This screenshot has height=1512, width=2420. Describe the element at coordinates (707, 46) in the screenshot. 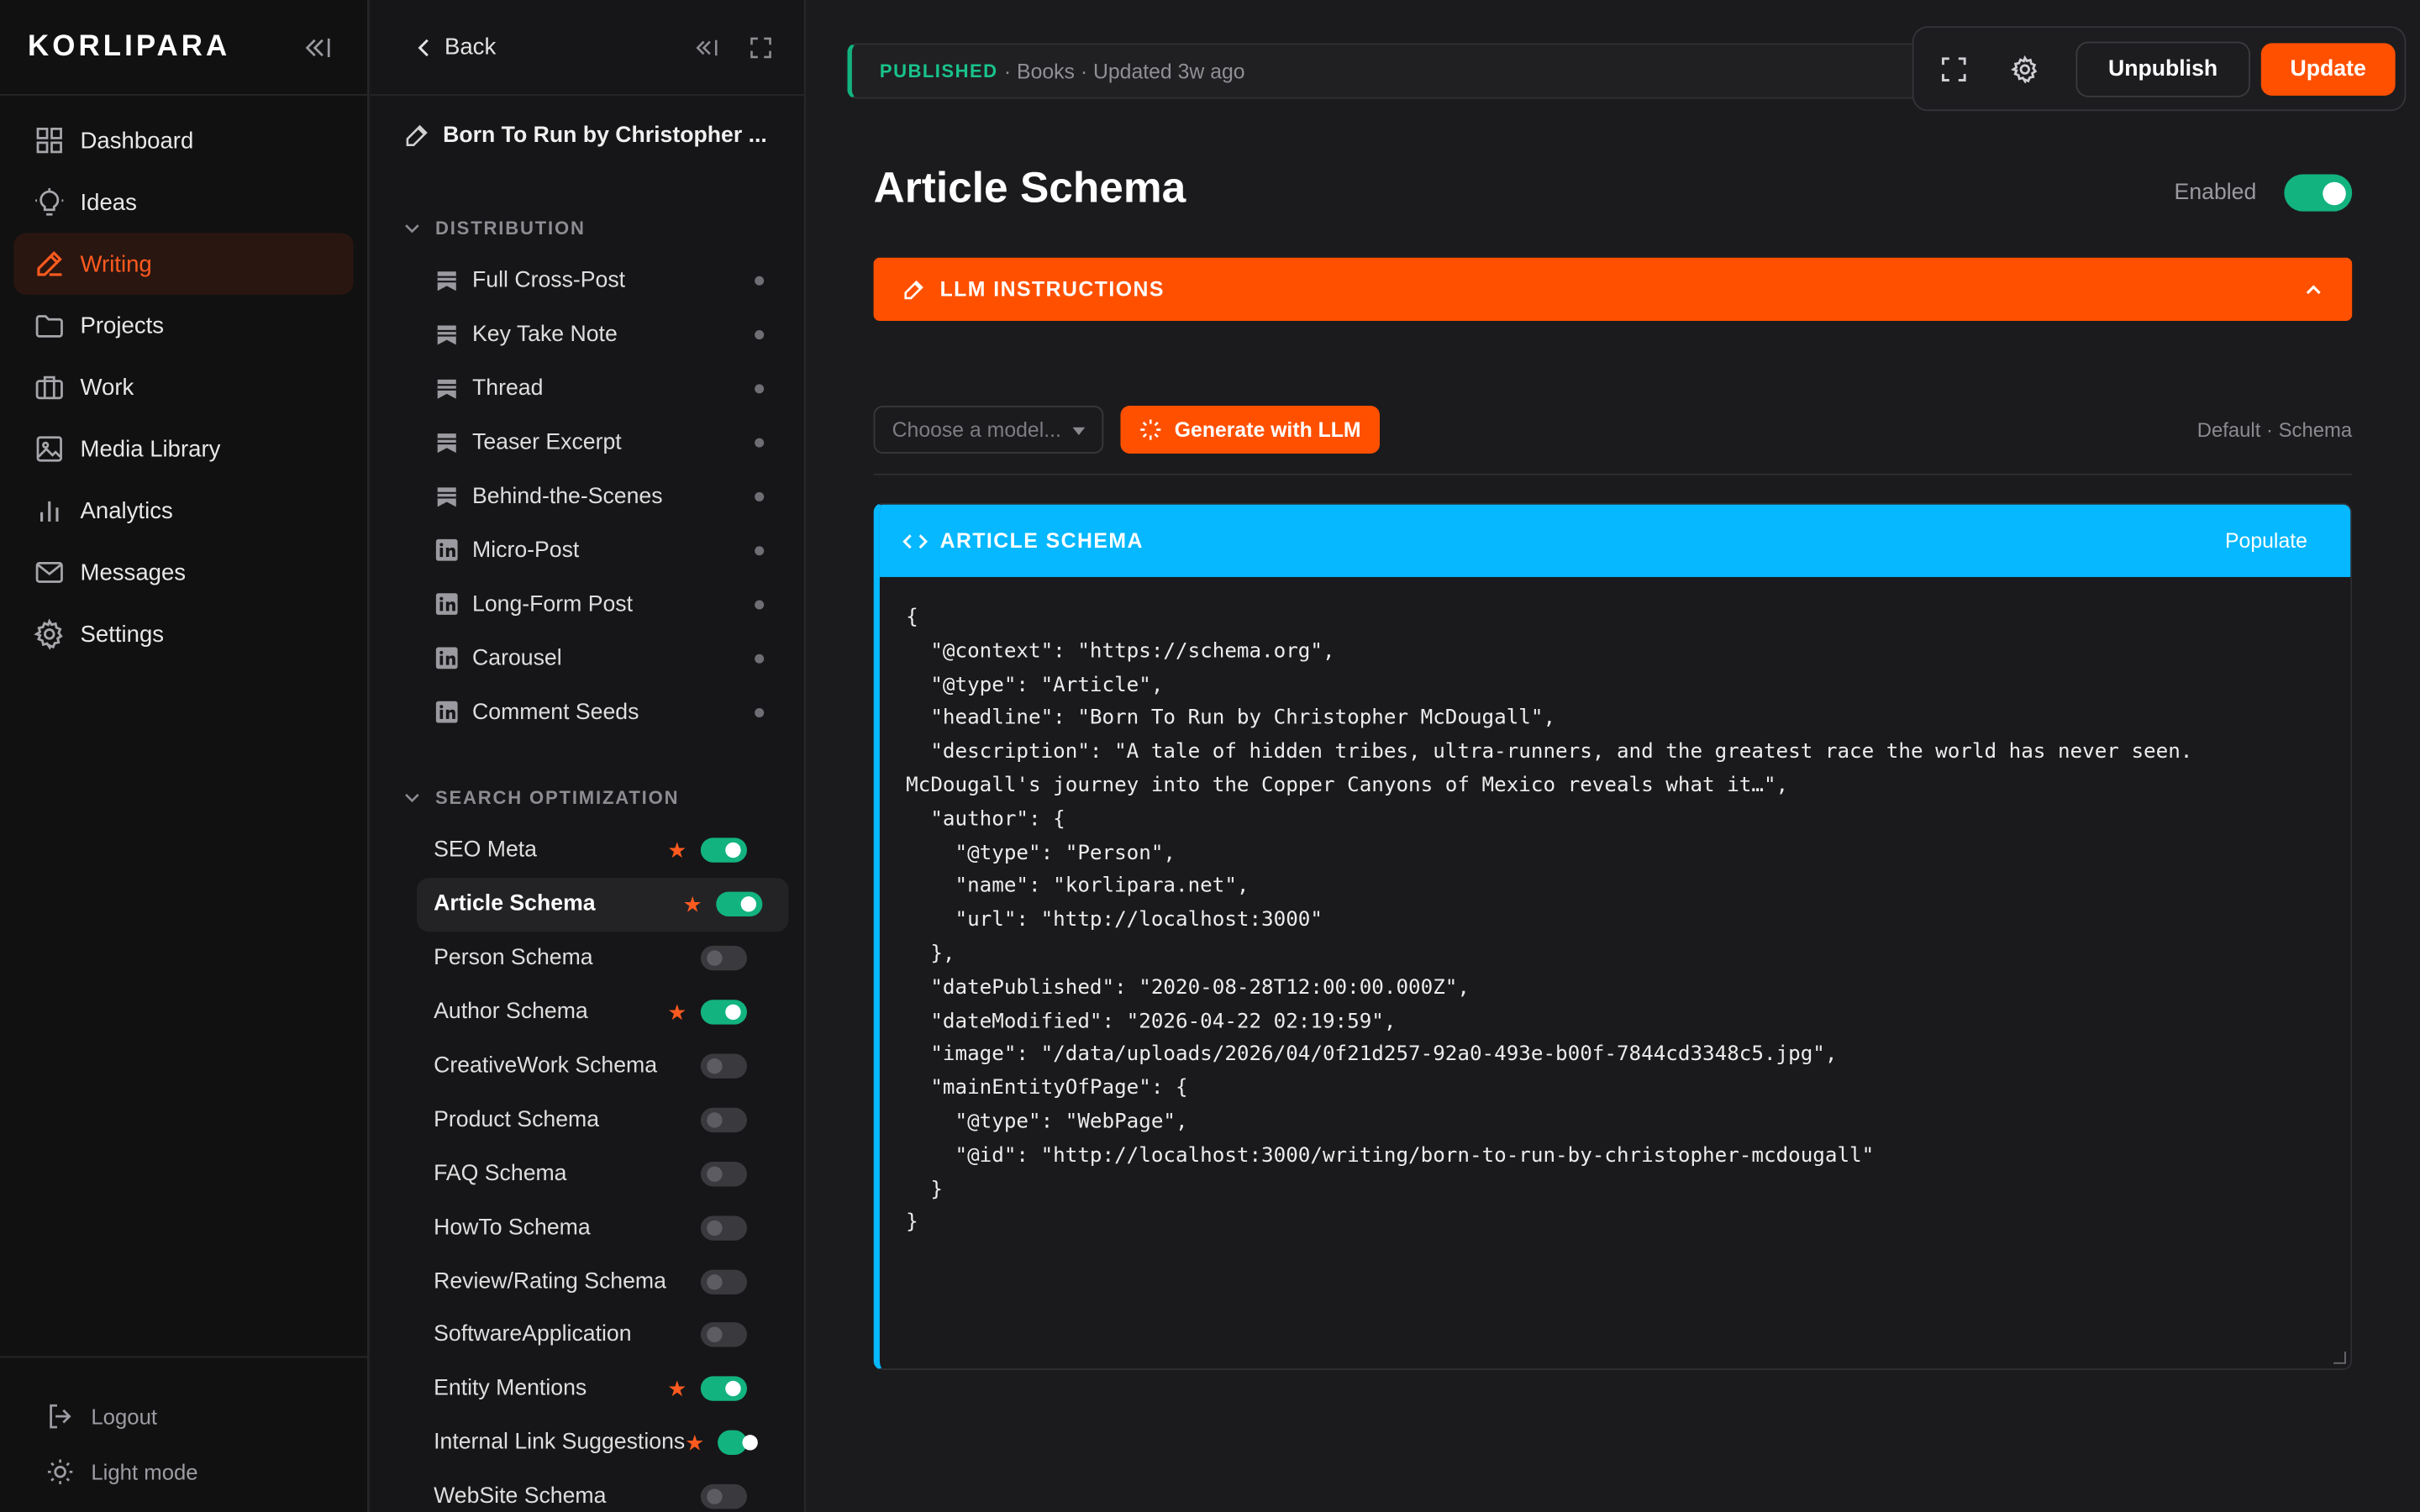

I see `collapse-panel-icon` at that location.